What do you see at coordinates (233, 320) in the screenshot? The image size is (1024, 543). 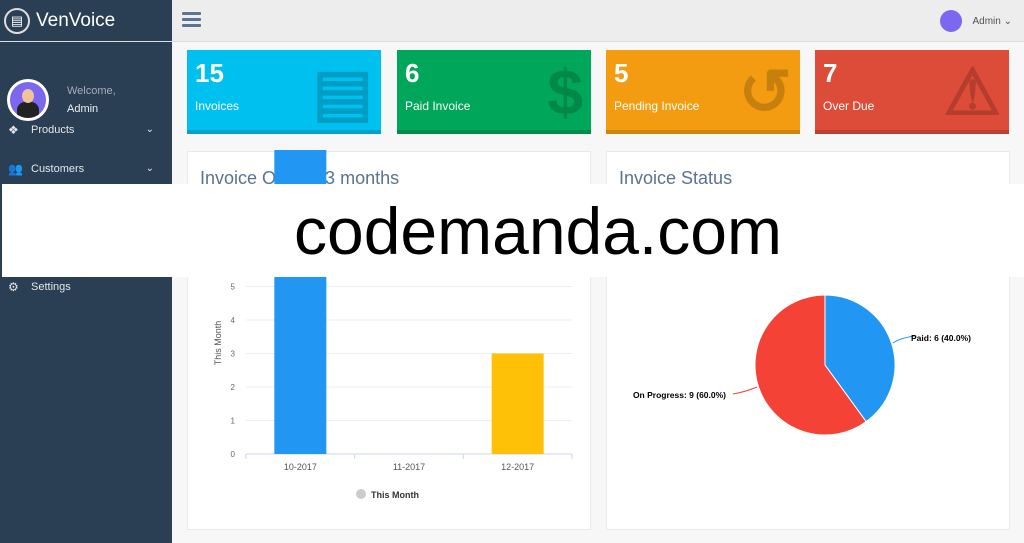 I see `y-tick-label: 4` at bounding box center [233, 320].